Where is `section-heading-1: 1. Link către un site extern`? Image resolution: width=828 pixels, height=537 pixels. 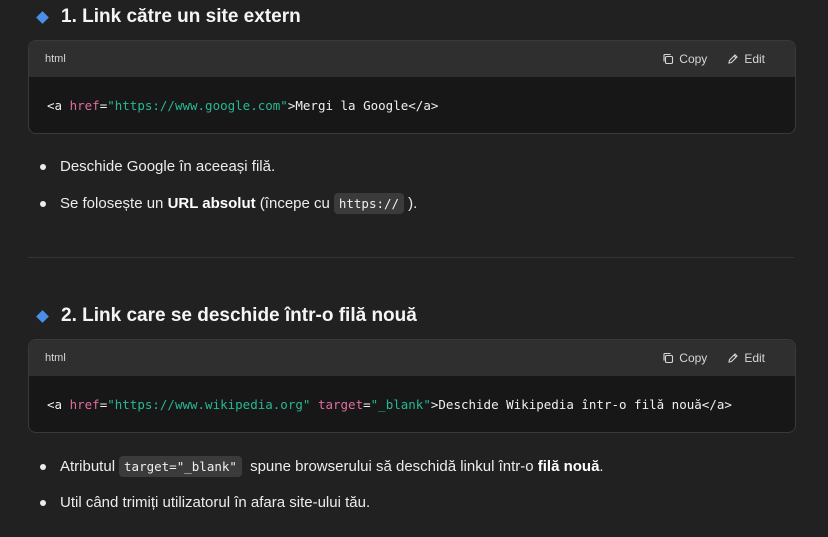
section-heading-1: 1. Link către un site extern is located at coordinates (168, 17).